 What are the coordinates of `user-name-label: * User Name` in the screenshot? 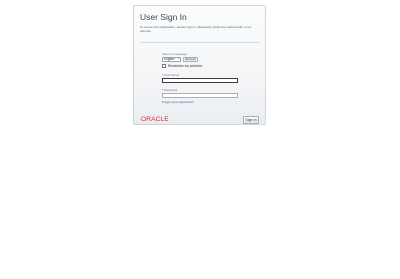 It's located at (170, 75).